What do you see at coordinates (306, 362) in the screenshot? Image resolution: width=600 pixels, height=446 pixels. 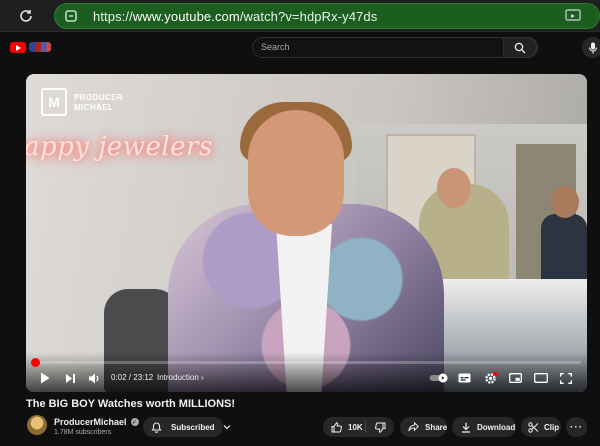 I see `progress-bar` at bounding box center [306, 362].